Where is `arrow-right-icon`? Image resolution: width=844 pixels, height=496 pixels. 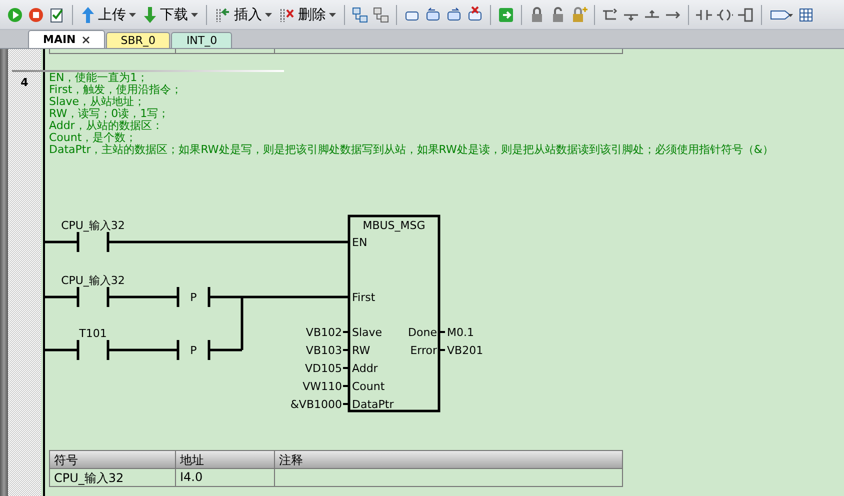
arrow-right-icon is located at coordinates (454, 15).